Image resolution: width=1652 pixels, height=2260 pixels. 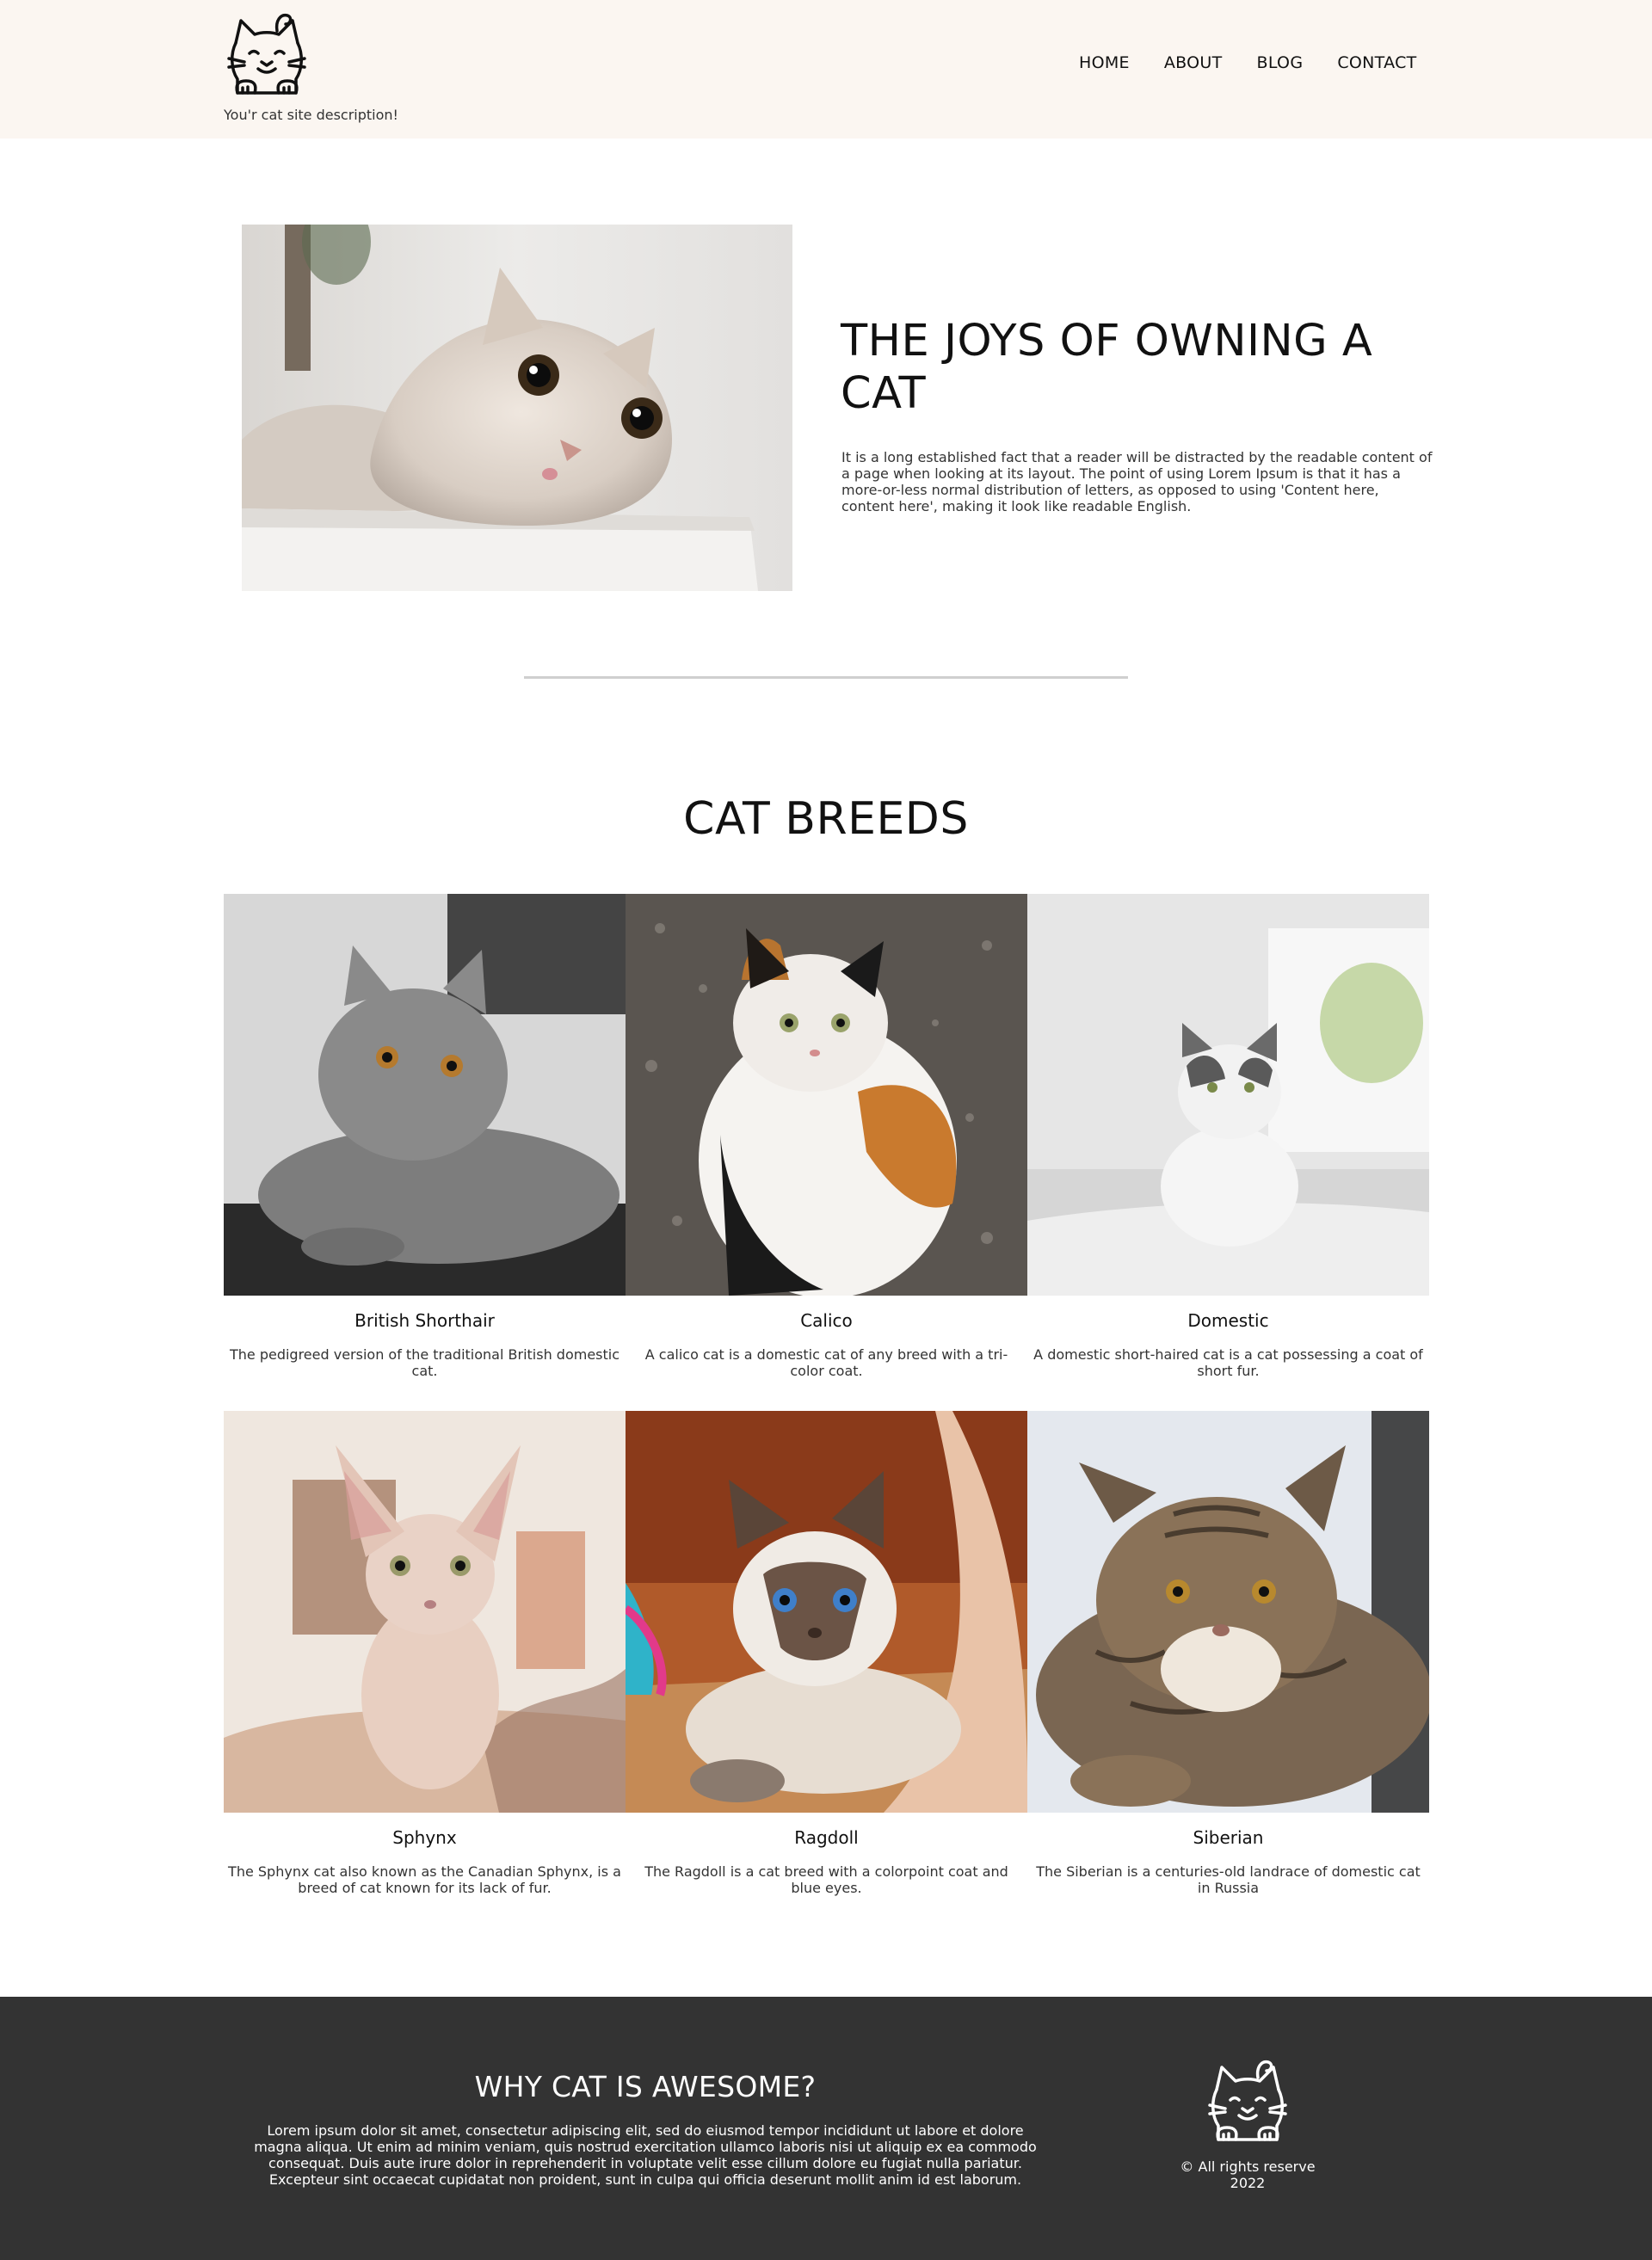 What do you see at coordinates (826, 819) in the screenshot?
I see `breeds-title: CAT BREEDS` at bounding box center [826, 819].